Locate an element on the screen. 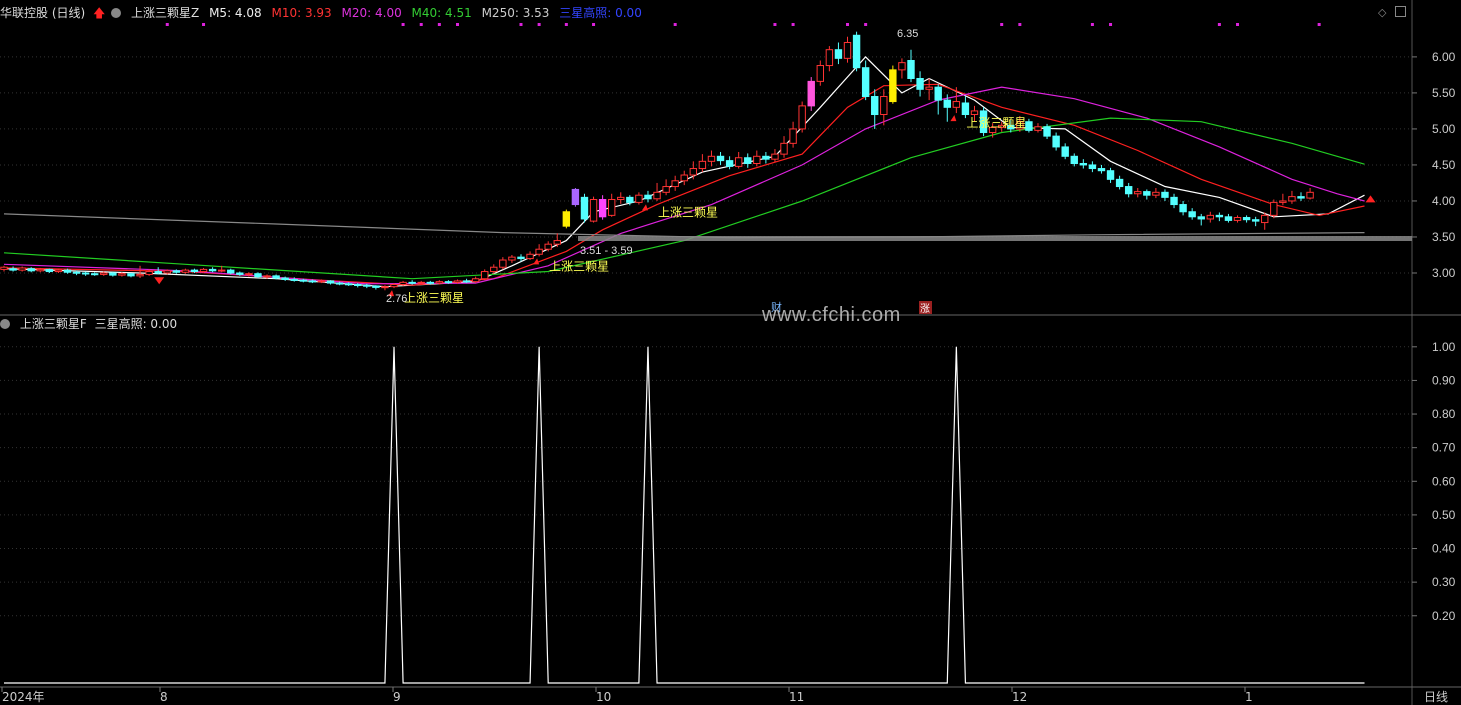 This screenshot has width=1461, height=705. badge-zhang: 涨 is located at coordinates (925, 309).